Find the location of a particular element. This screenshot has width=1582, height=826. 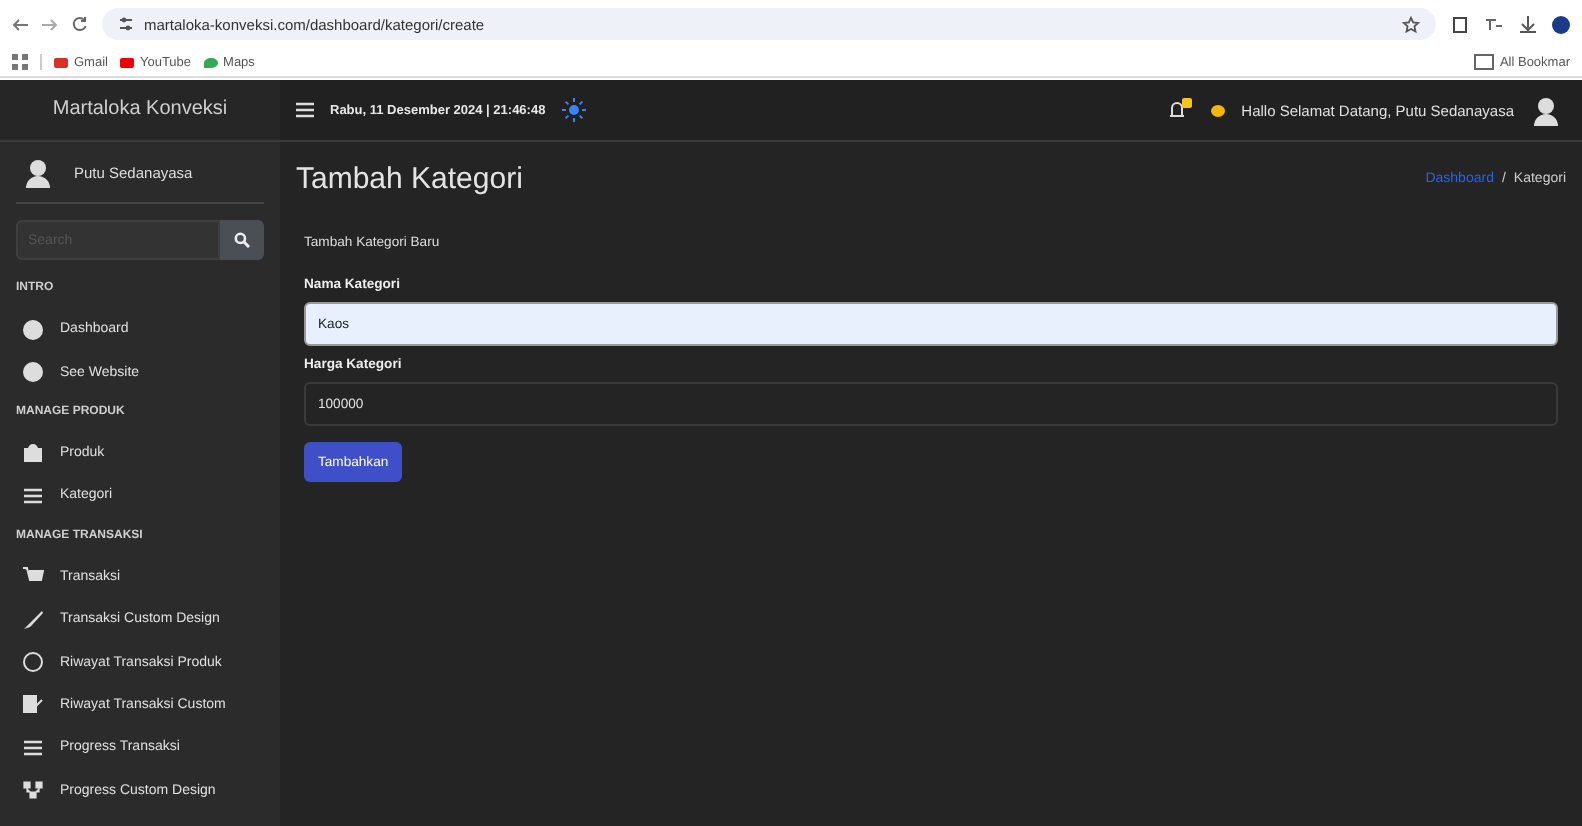

search-icon is located at coordinates (242, 240).